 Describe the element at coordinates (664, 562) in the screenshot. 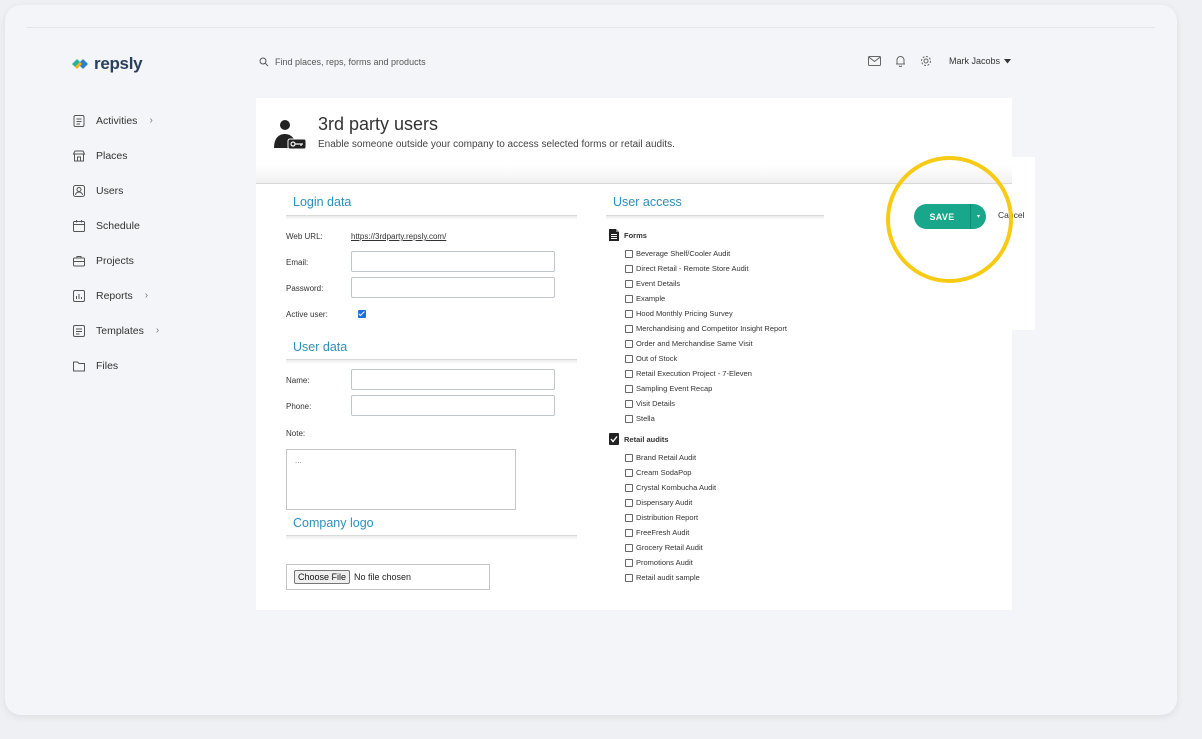

I see `checkbox-label: Promotions Audit` at that location.